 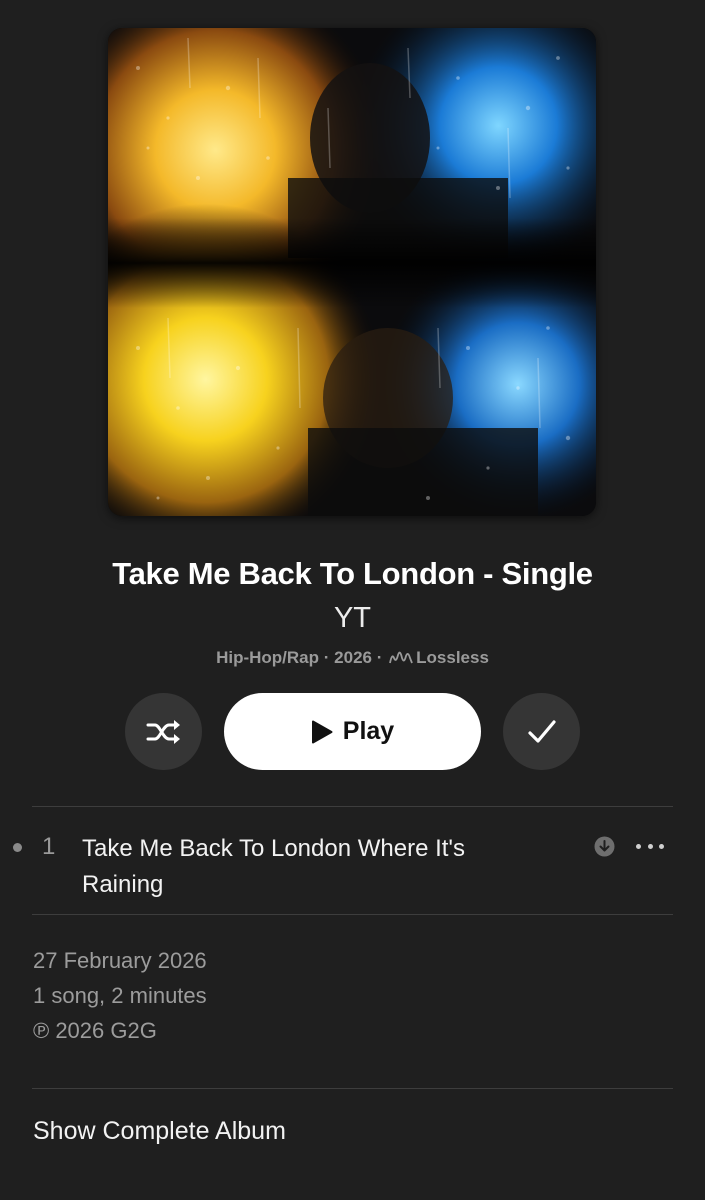 I want to click on shuffle-button, so click(x=163, y=731).